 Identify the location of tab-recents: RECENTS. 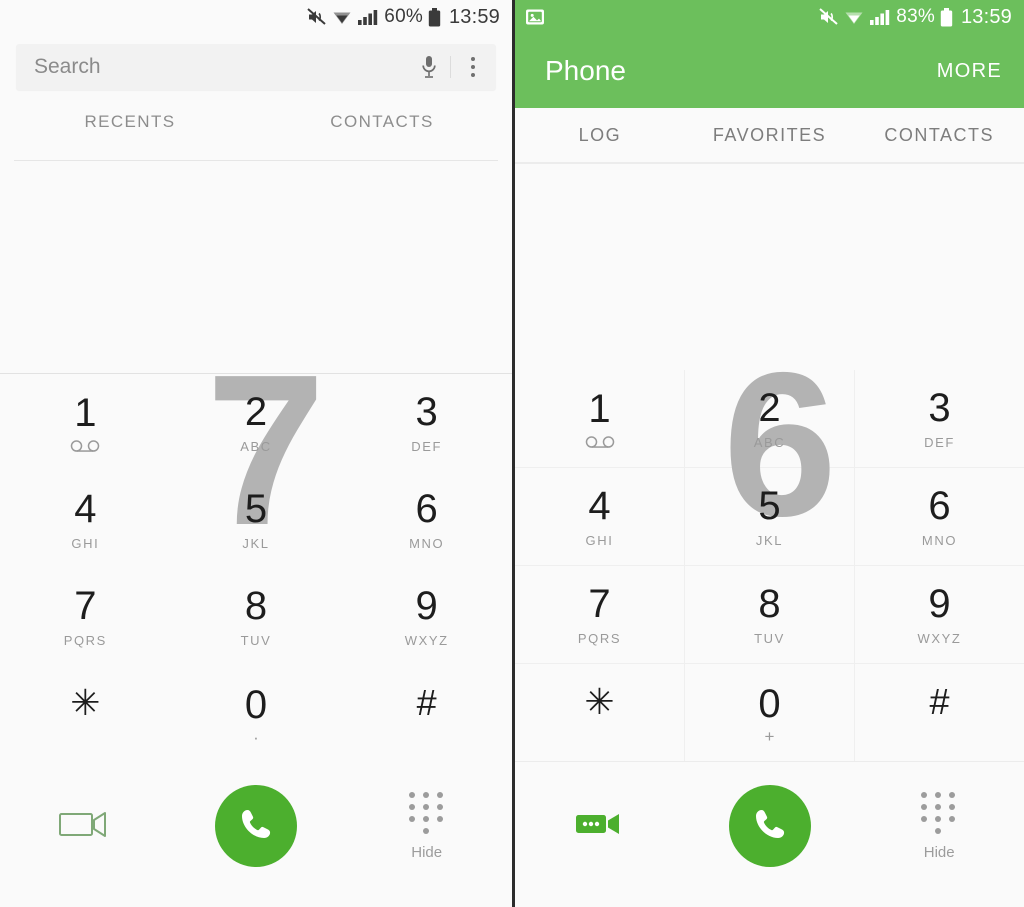
(130, 130).